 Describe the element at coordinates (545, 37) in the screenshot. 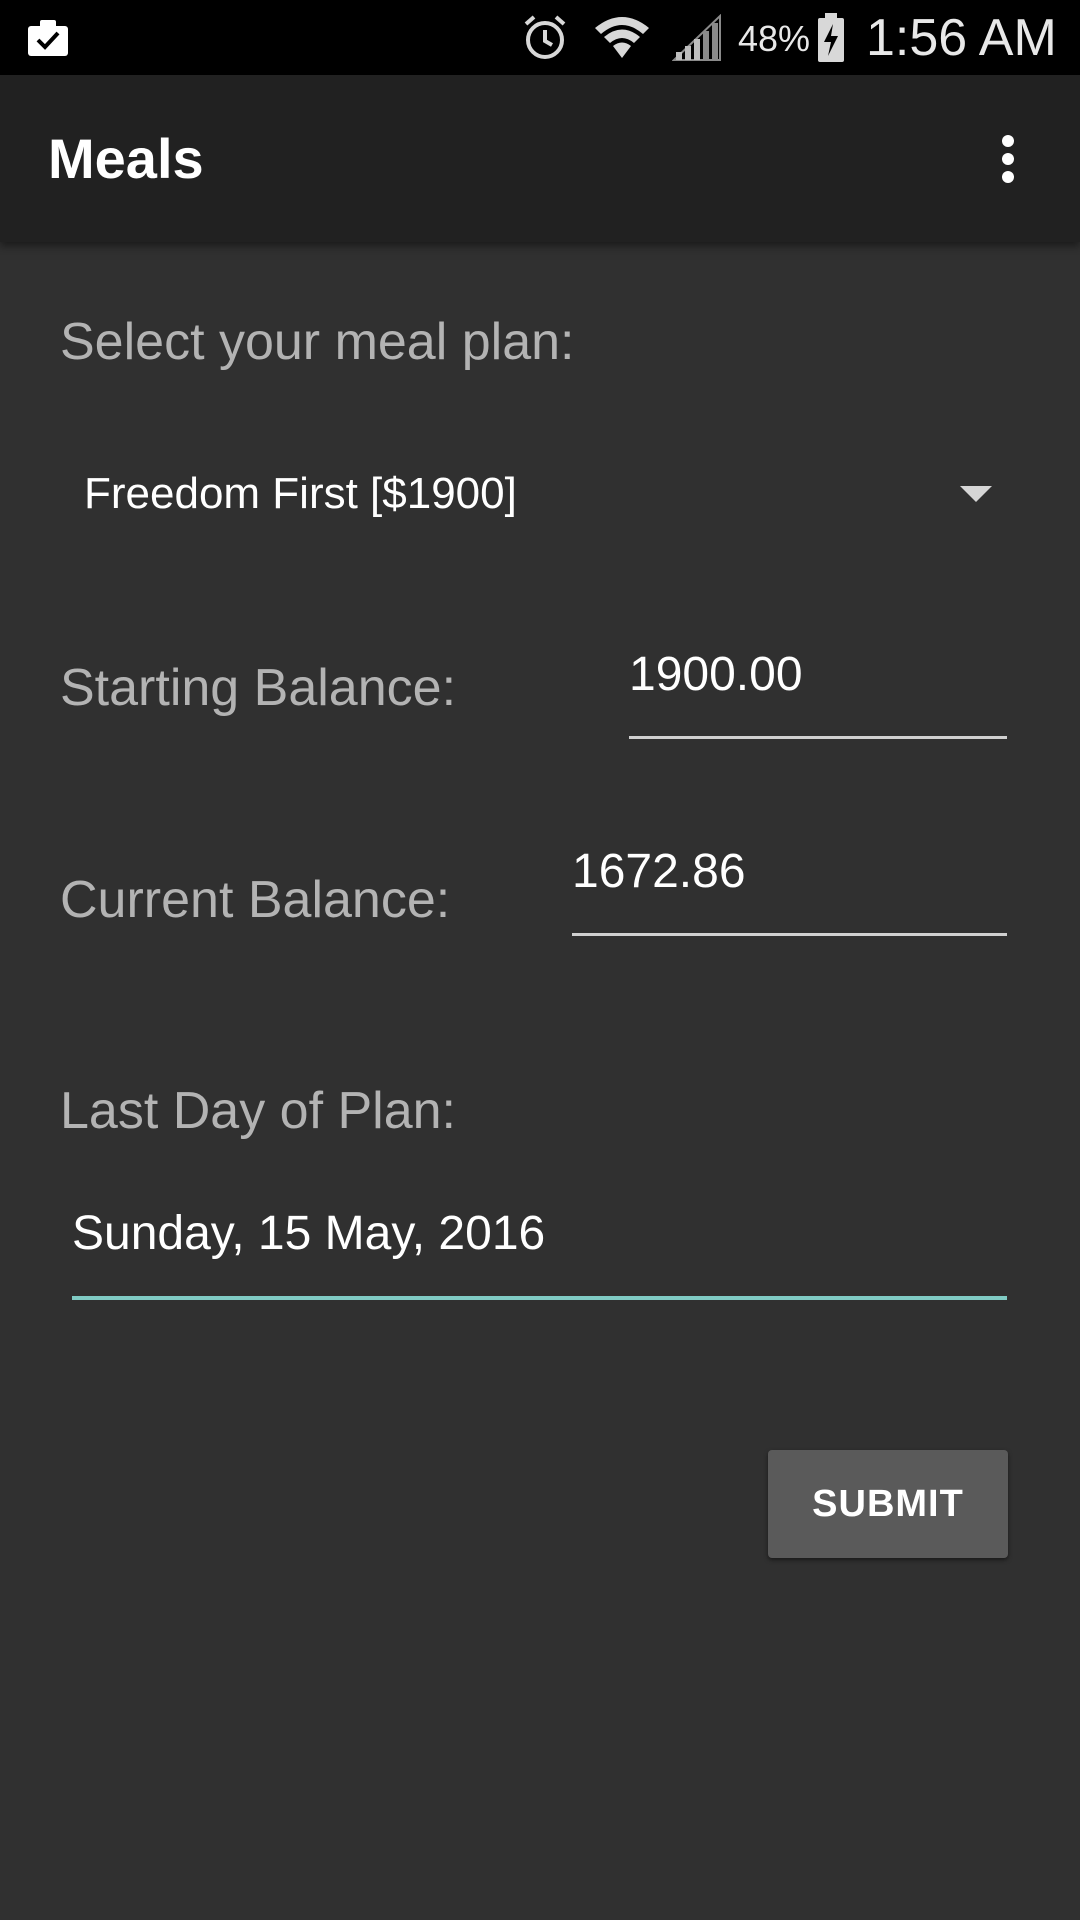

I see `alarm-icon` at that location.